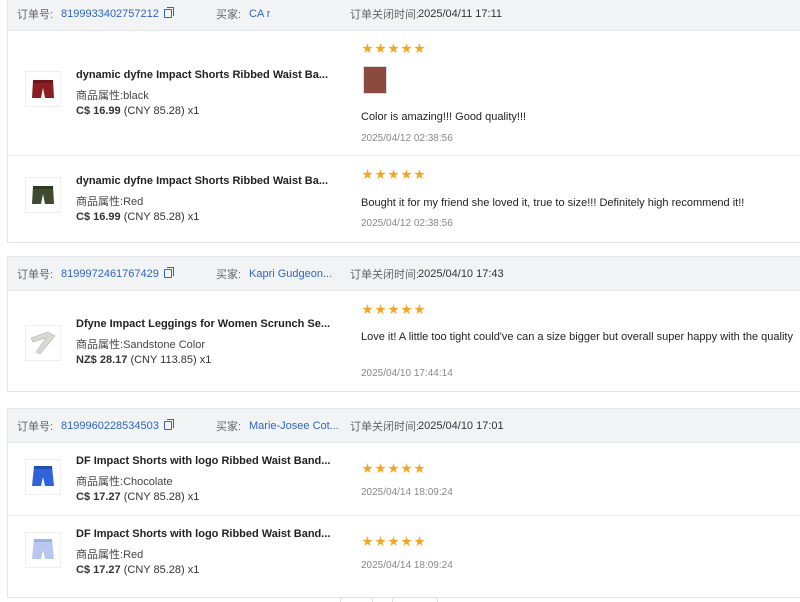 The height and width of the screenshot is (602, 800). I want to click on leggings-image-icon, so click(43, 343).